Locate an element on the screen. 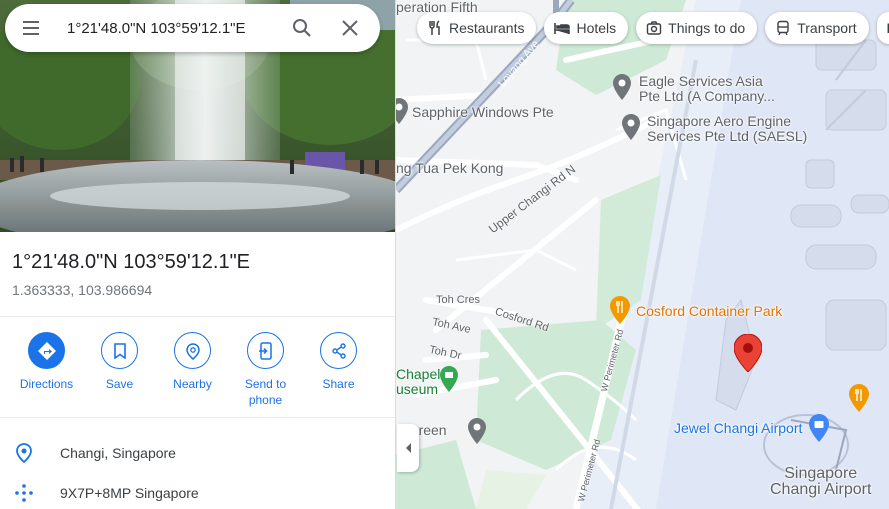 This screenshot has height=509, width=889. poi-pin-cosford is located at coordinates (620, 312).